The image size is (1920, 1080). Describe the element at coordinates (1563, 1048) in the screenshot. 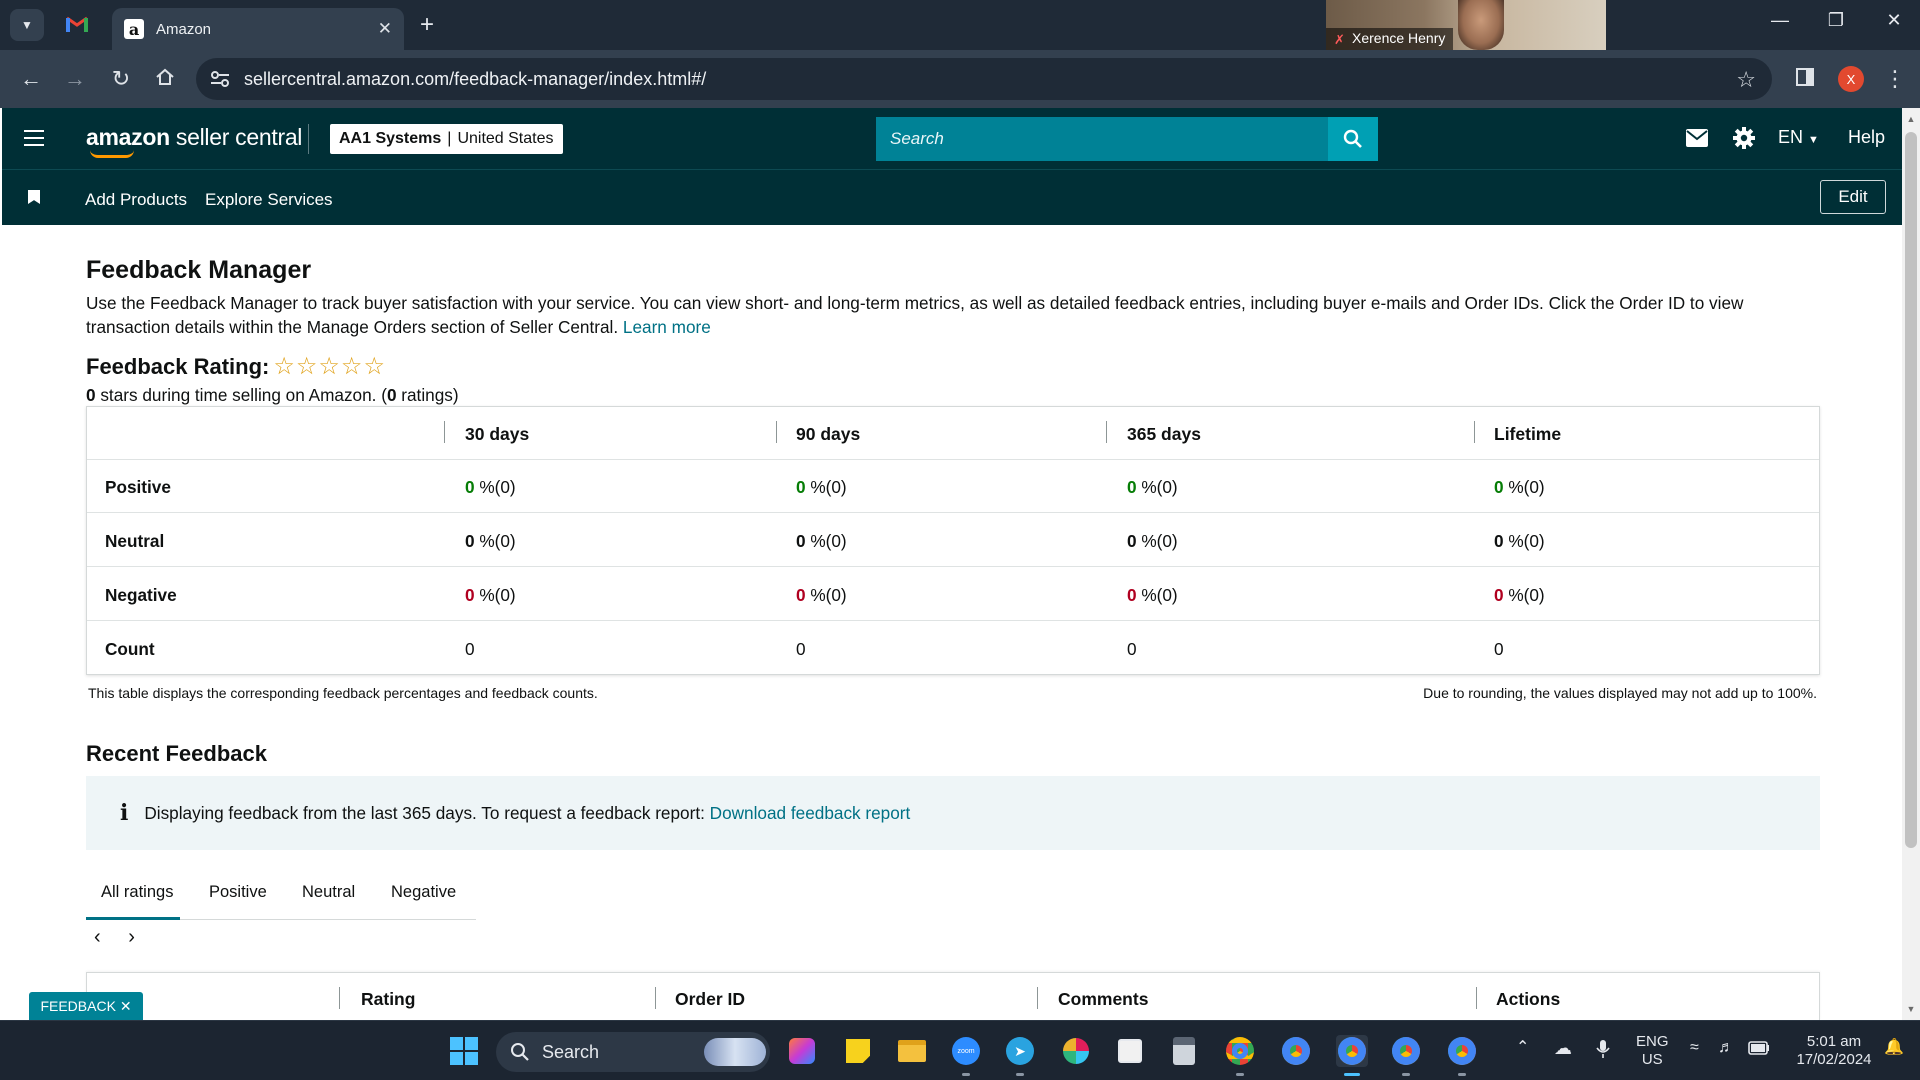

I see `onedrive-icon: ☁` at that location.